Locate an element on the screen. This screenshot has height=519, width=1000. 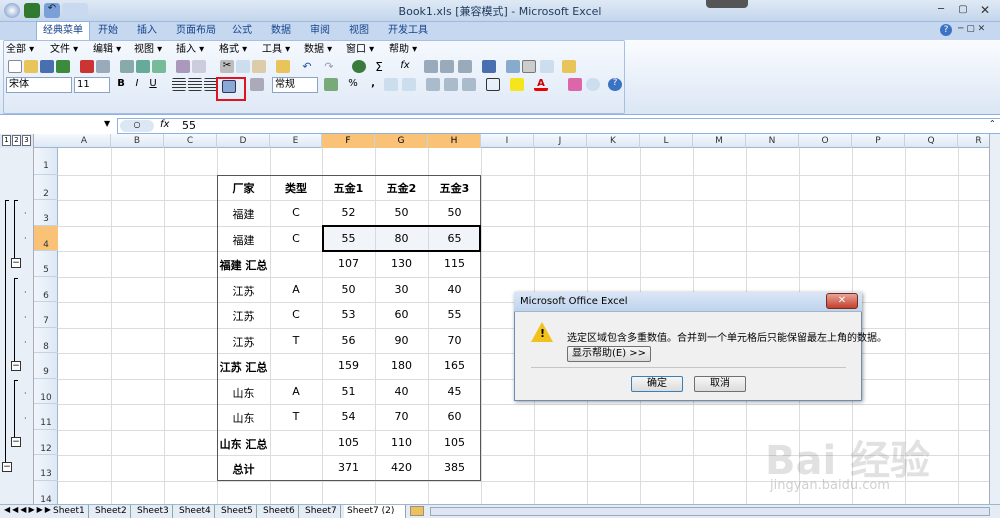
cell-h6: 40 is located at coordinates (454, 289).